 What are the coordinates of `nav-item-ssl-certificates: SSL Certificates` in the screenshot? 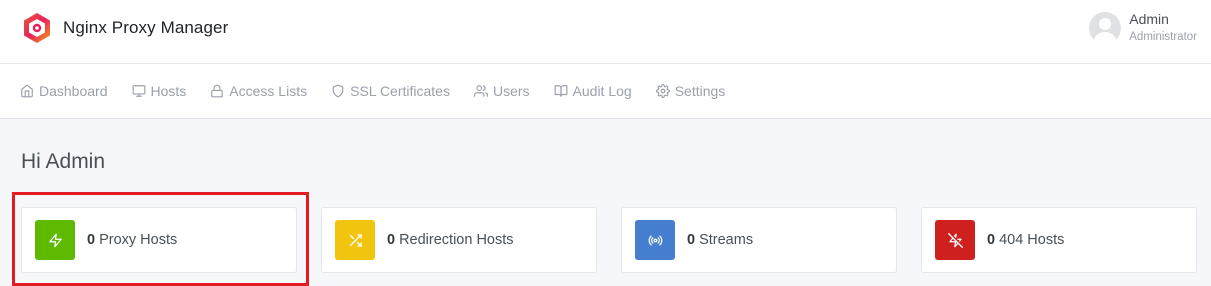 It's located at (390, 91).